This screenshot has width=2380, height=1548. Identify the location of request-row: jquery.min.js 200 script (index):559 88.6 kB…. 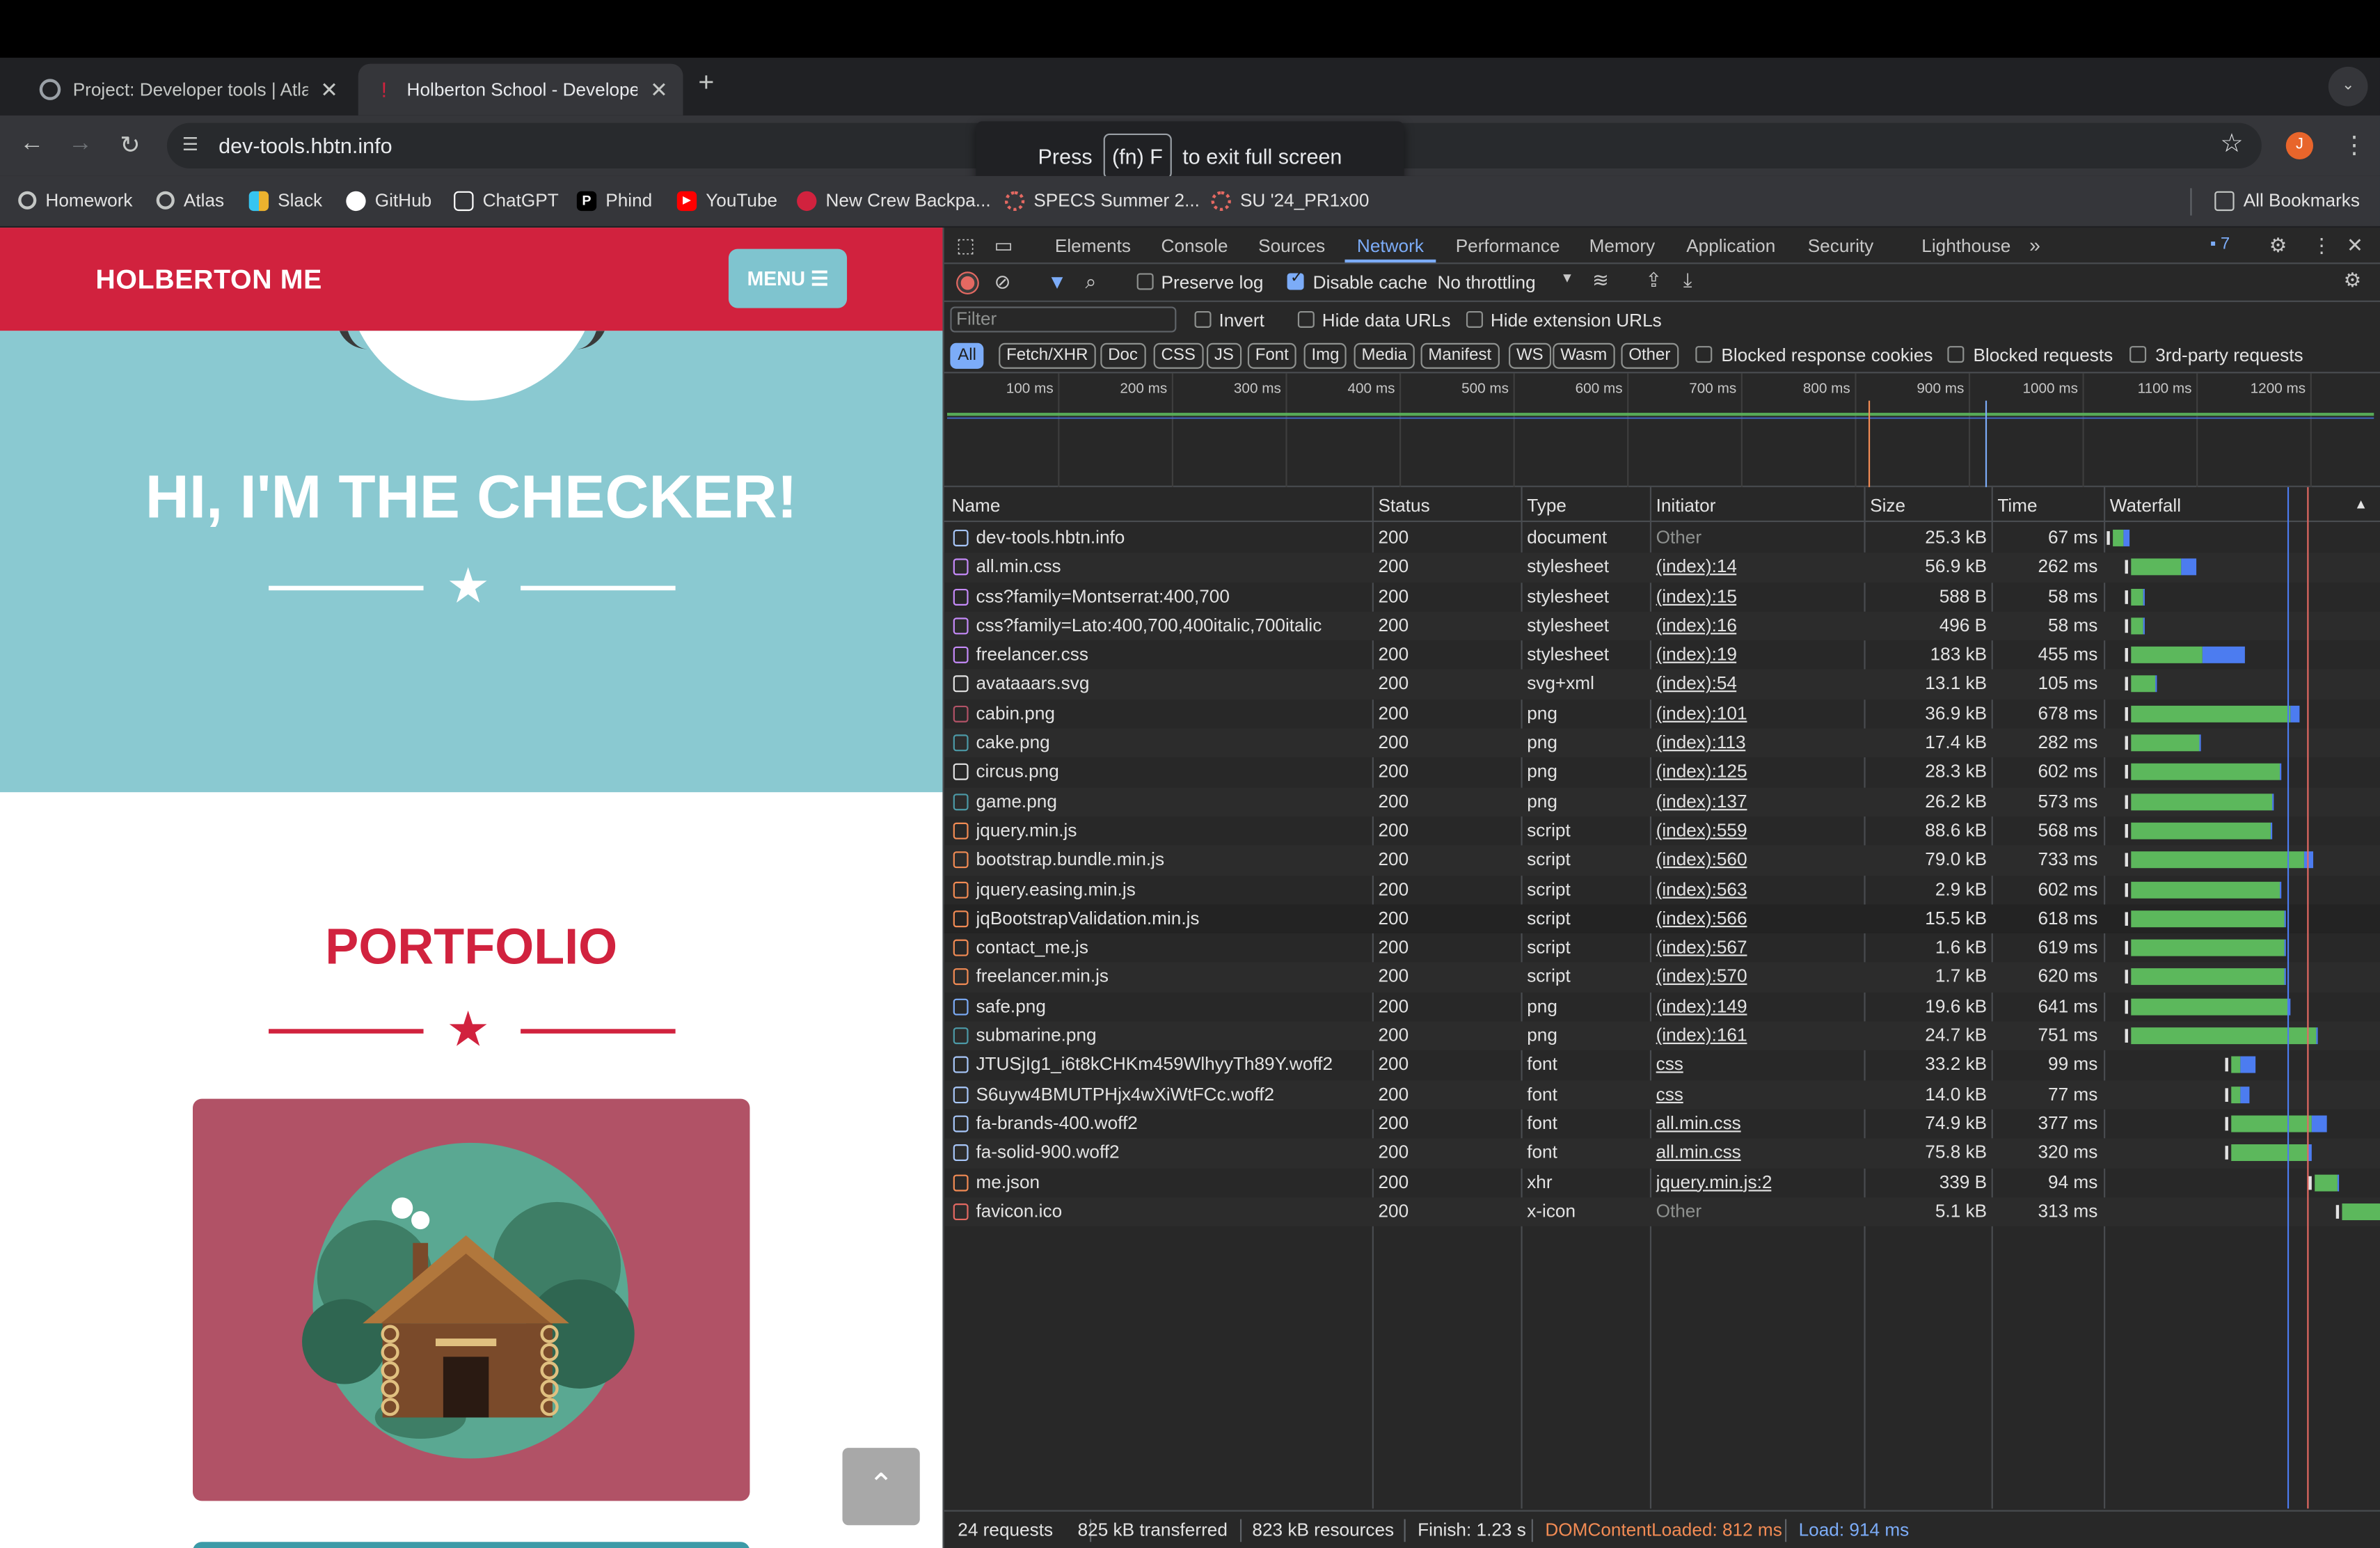
(1662, 831).